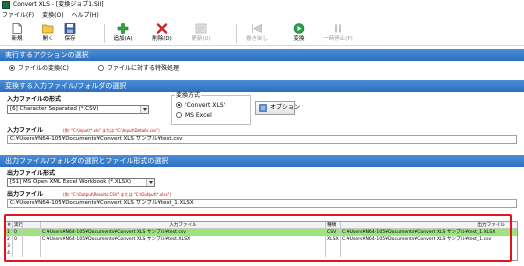 This screenshot has height=266, width=524. Describe the element at coordinates (123, 39) in the screenshot. I see `add-button-label: 追加(A)` at that location.